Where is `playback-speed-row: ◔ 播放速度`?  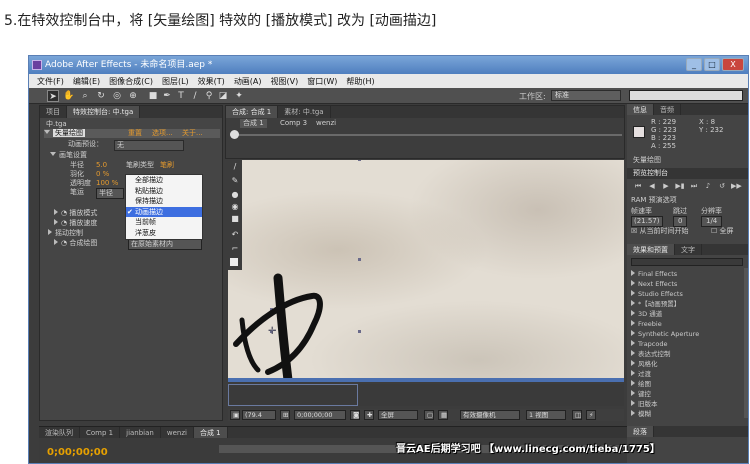
playback-speed-row: ◔ 播放速度 is located at coordinates (75, 223).